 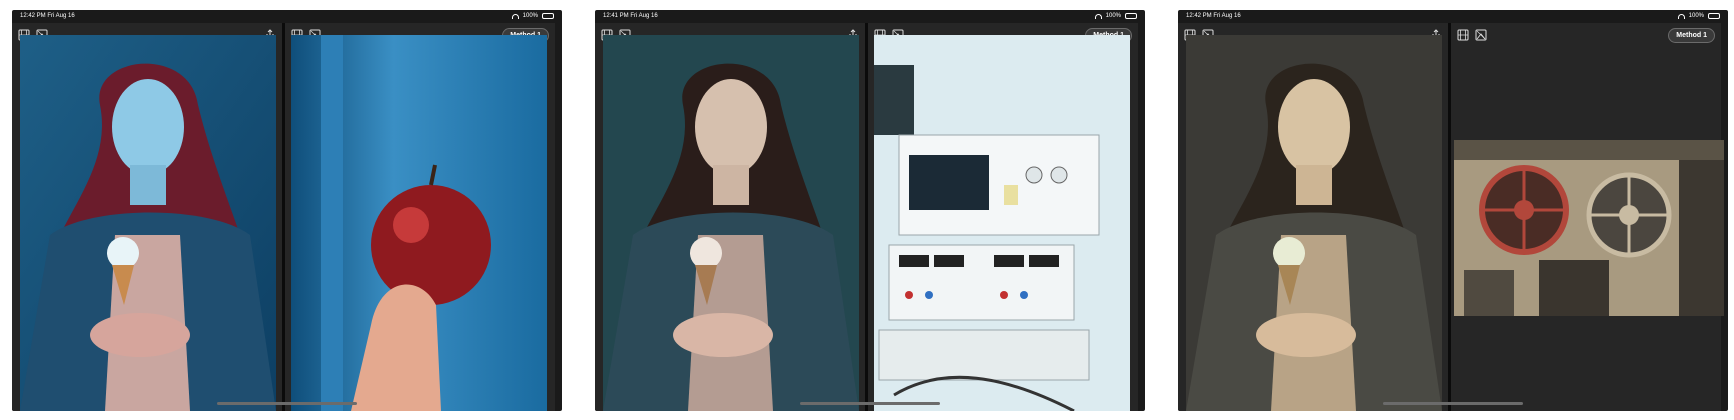 What do you see at coordinates (1691, 35) in the screenshot?
I see `method-button: Method 1` at bounding box center [1691, 35].